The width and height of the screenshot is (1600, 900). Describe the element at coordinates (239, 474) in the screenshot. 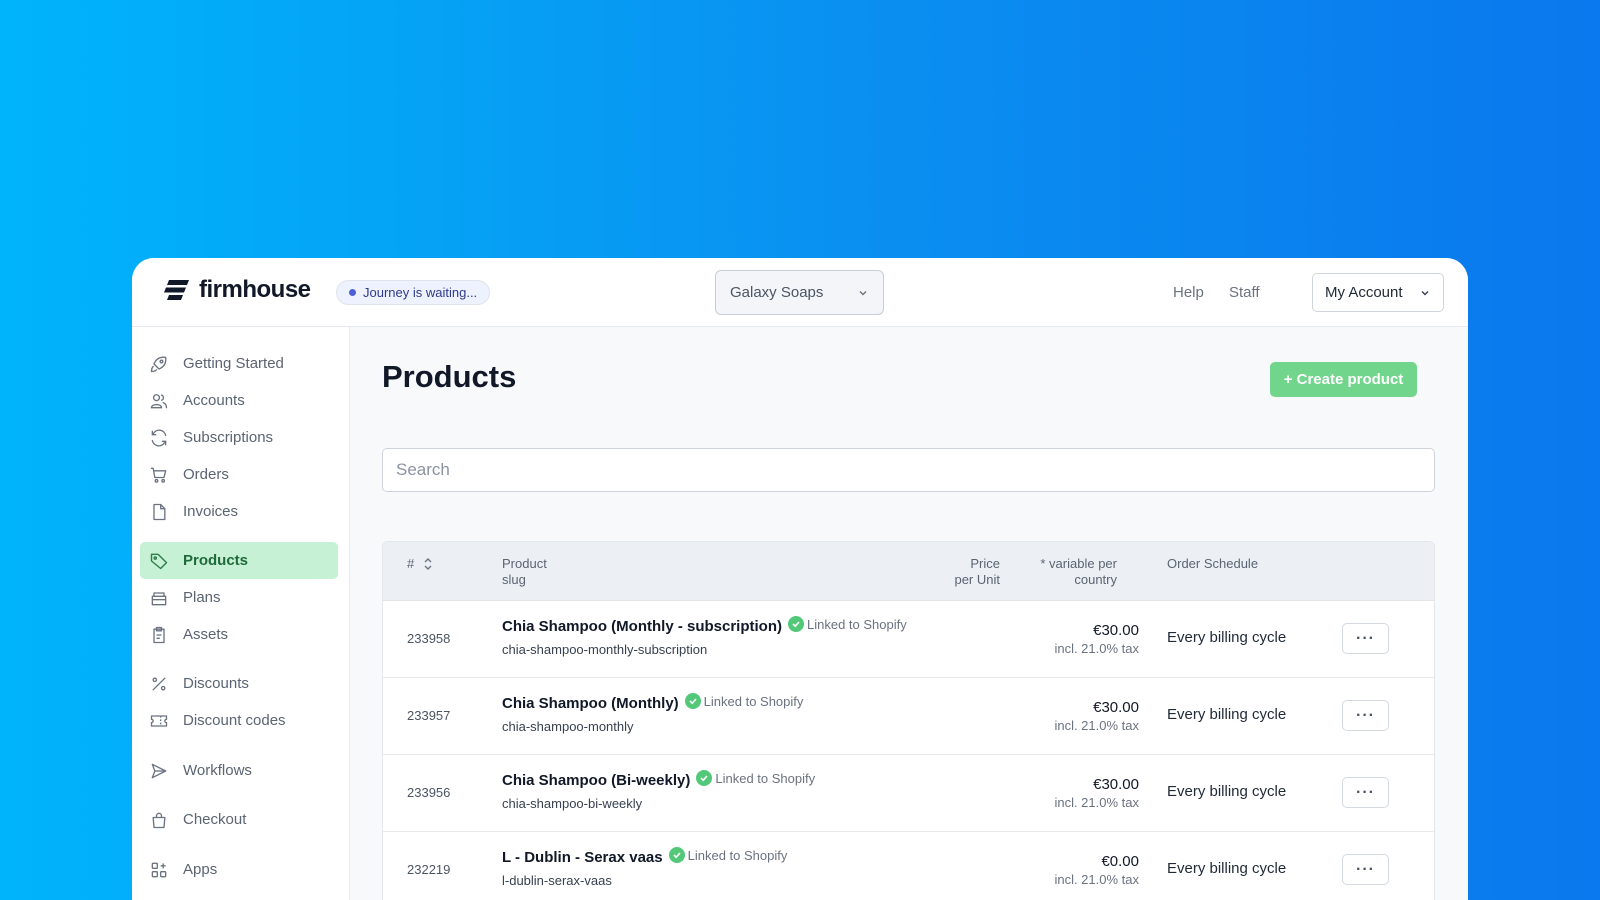

I see `sidebar-item-orders: Orders` at that location.